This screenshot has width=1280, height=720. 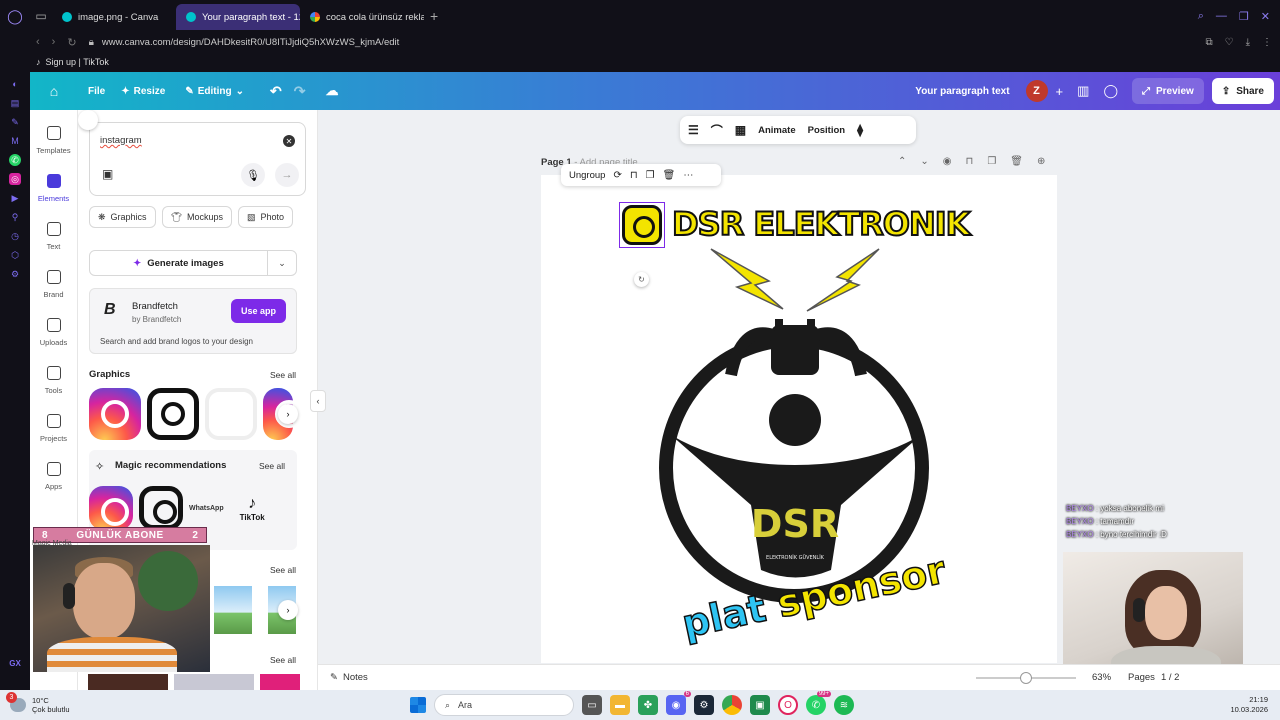 What do you see at coordinates (53, 326) in the screenshot?
I see `rail-uploads: Uploads` at bounding box center [53, 326].